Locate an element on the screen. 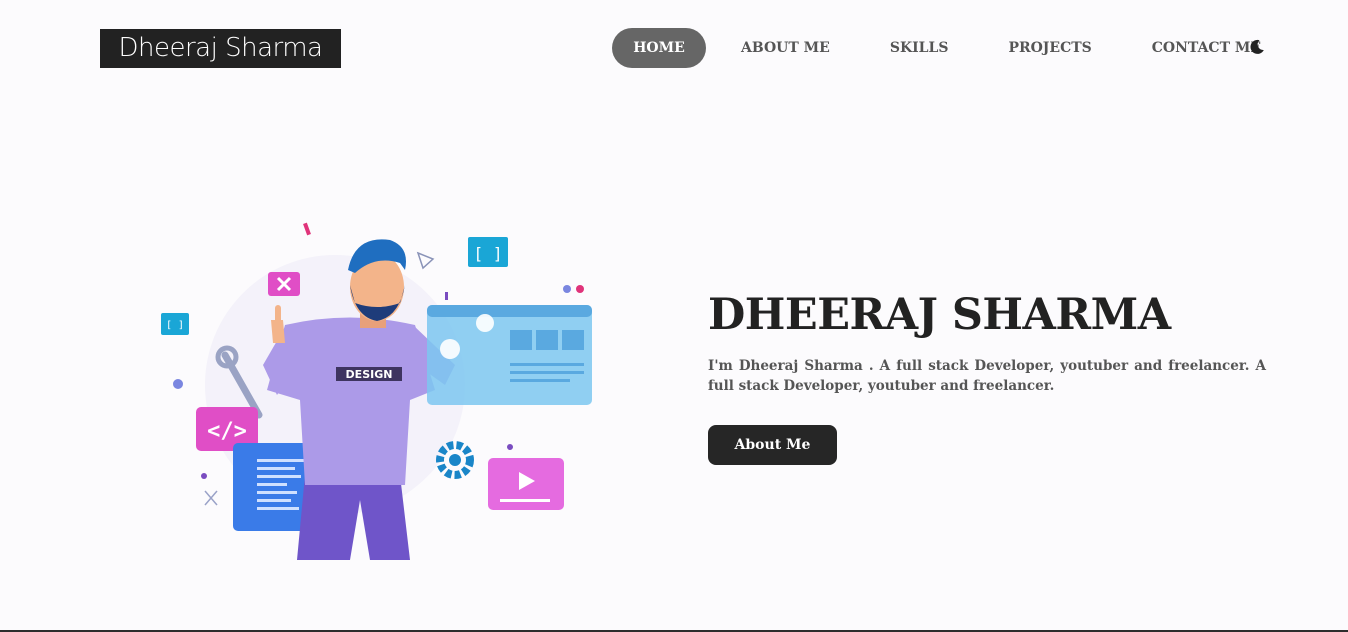 The image size is (1348, 632). person-finger is located at coordinates (278, 314).